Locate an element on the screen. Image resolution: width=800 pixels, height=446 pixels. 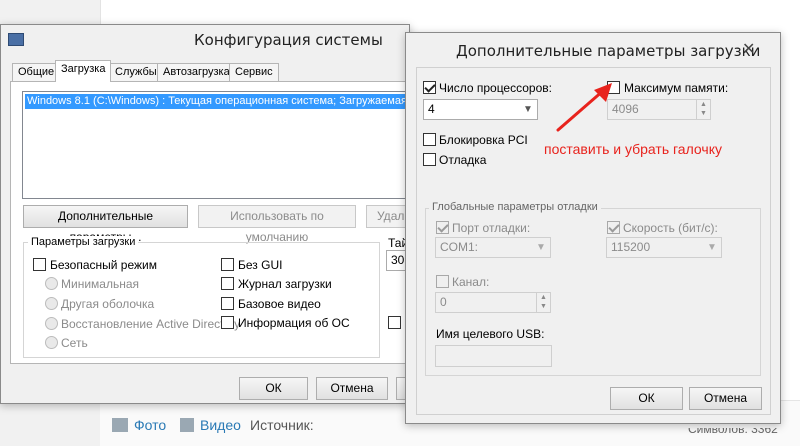
alt-shell-label: Другая оболочка is located at coordinates (108, 304).